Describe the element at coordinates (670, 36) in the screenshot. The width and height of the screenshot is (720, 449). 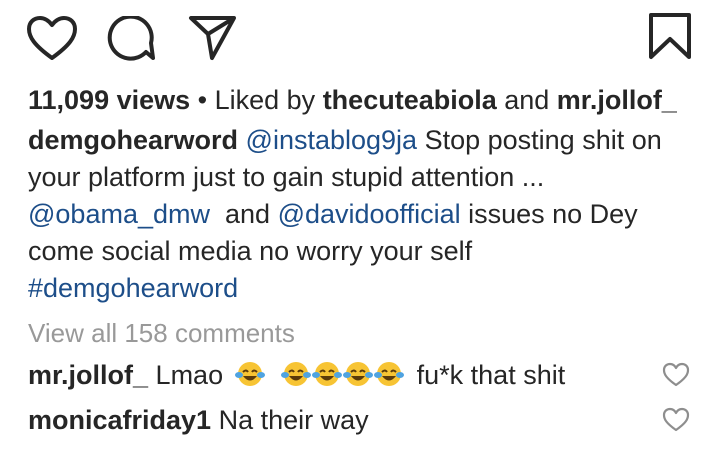
I see `save-bookmark-icon` at that location.